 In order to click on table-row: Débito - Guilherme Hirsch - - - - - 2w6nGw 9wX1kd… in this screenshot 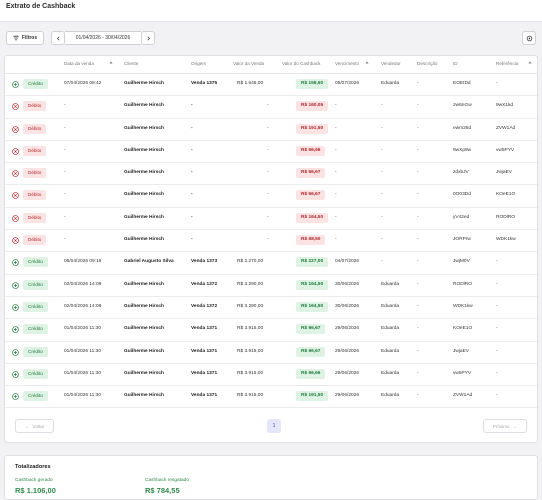, I will do `click(271, 107)`.